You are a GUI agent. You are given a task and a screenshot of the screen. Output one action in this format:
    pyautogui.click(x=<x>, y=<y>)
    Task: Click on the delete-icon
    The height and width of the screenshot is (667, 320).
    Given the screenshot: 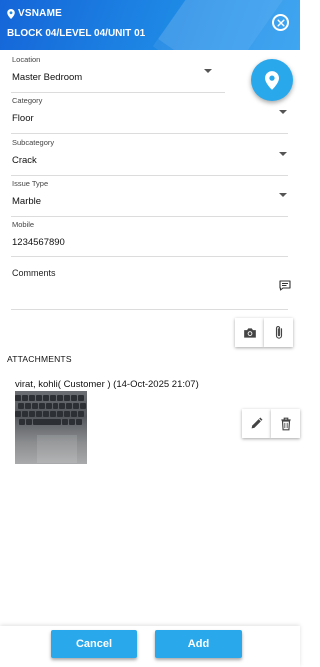 What is the action you would take?
    pyautogui.click(x=285, y=423)
    